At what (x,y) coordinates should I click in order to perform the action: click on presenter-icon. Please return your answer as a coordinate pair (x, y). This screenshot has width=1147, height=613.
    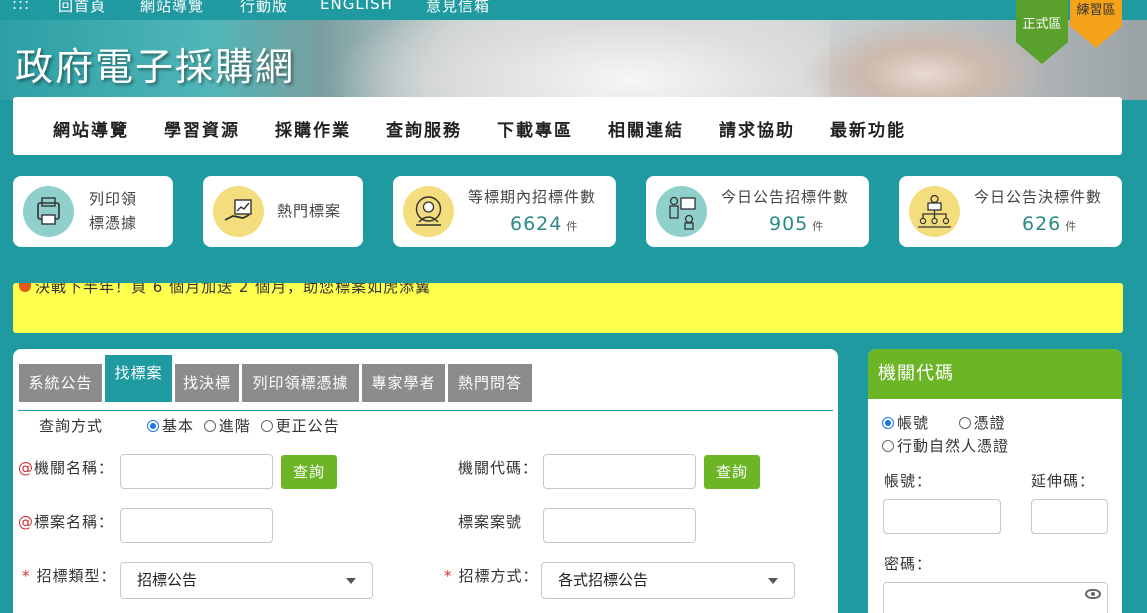
    Looking at the image, I should click on (681, 211).